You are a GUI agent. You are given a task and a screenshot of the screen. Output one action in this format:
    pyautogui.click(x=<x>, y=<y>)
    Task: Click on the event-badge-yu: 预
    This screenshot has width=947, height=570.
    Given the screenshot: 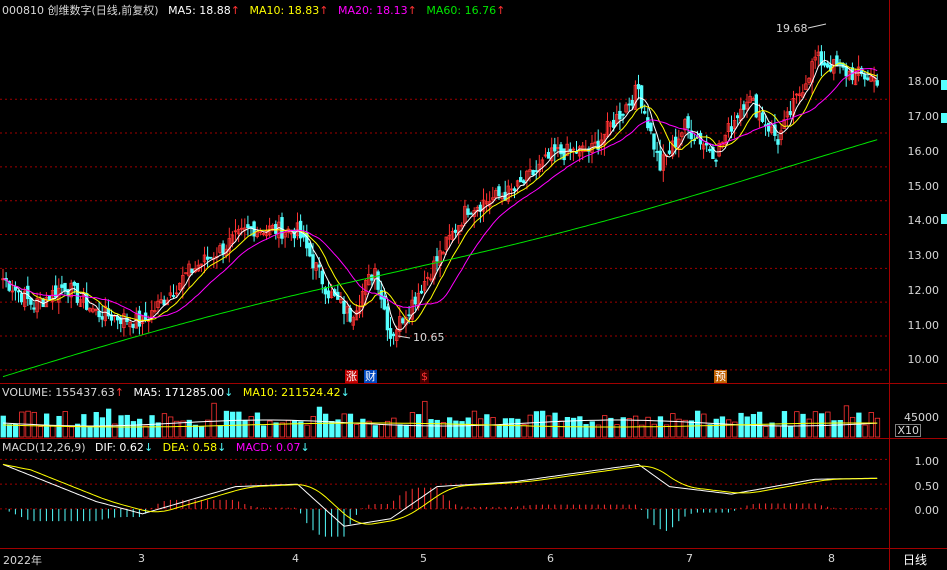 What is the action you would take?
    pyautogui.click(x=720, y=376)
    